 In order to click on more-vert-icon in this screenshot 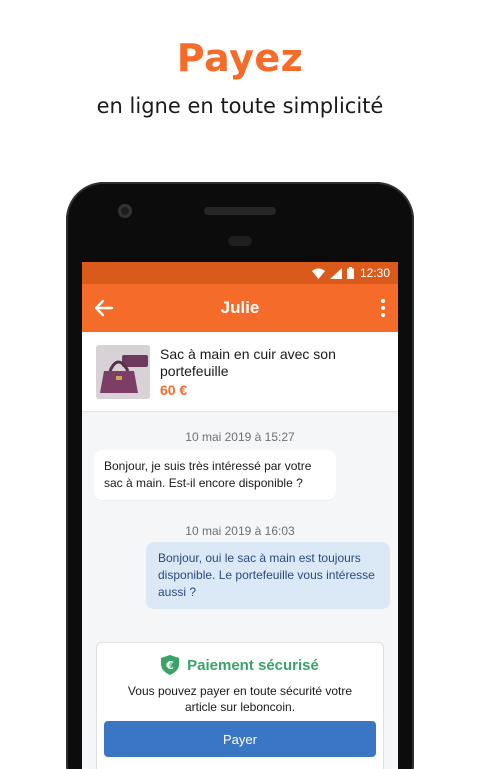, I will do `click(383, 308)`.